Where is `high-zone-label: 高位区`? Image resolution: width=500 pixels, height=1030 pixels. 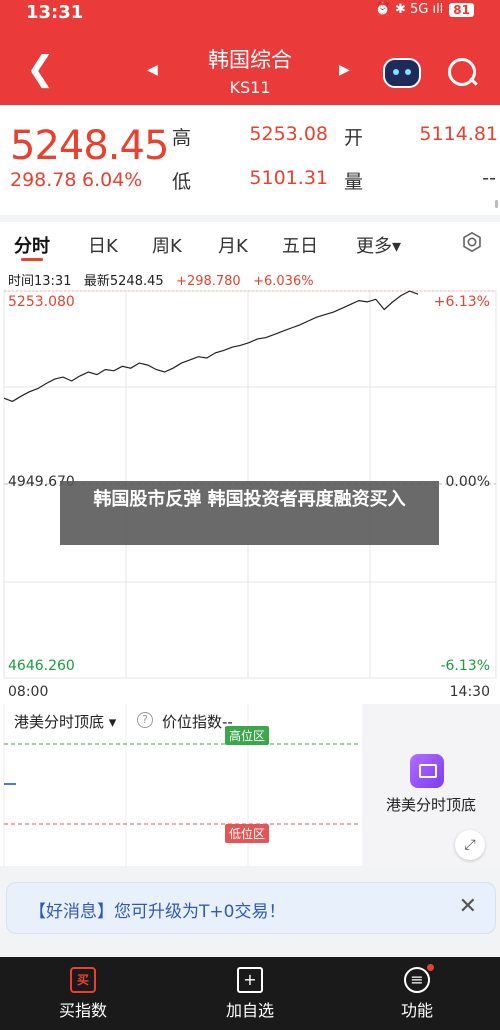
high-zone-label: 高位区 is located at coordinates (247, 735).